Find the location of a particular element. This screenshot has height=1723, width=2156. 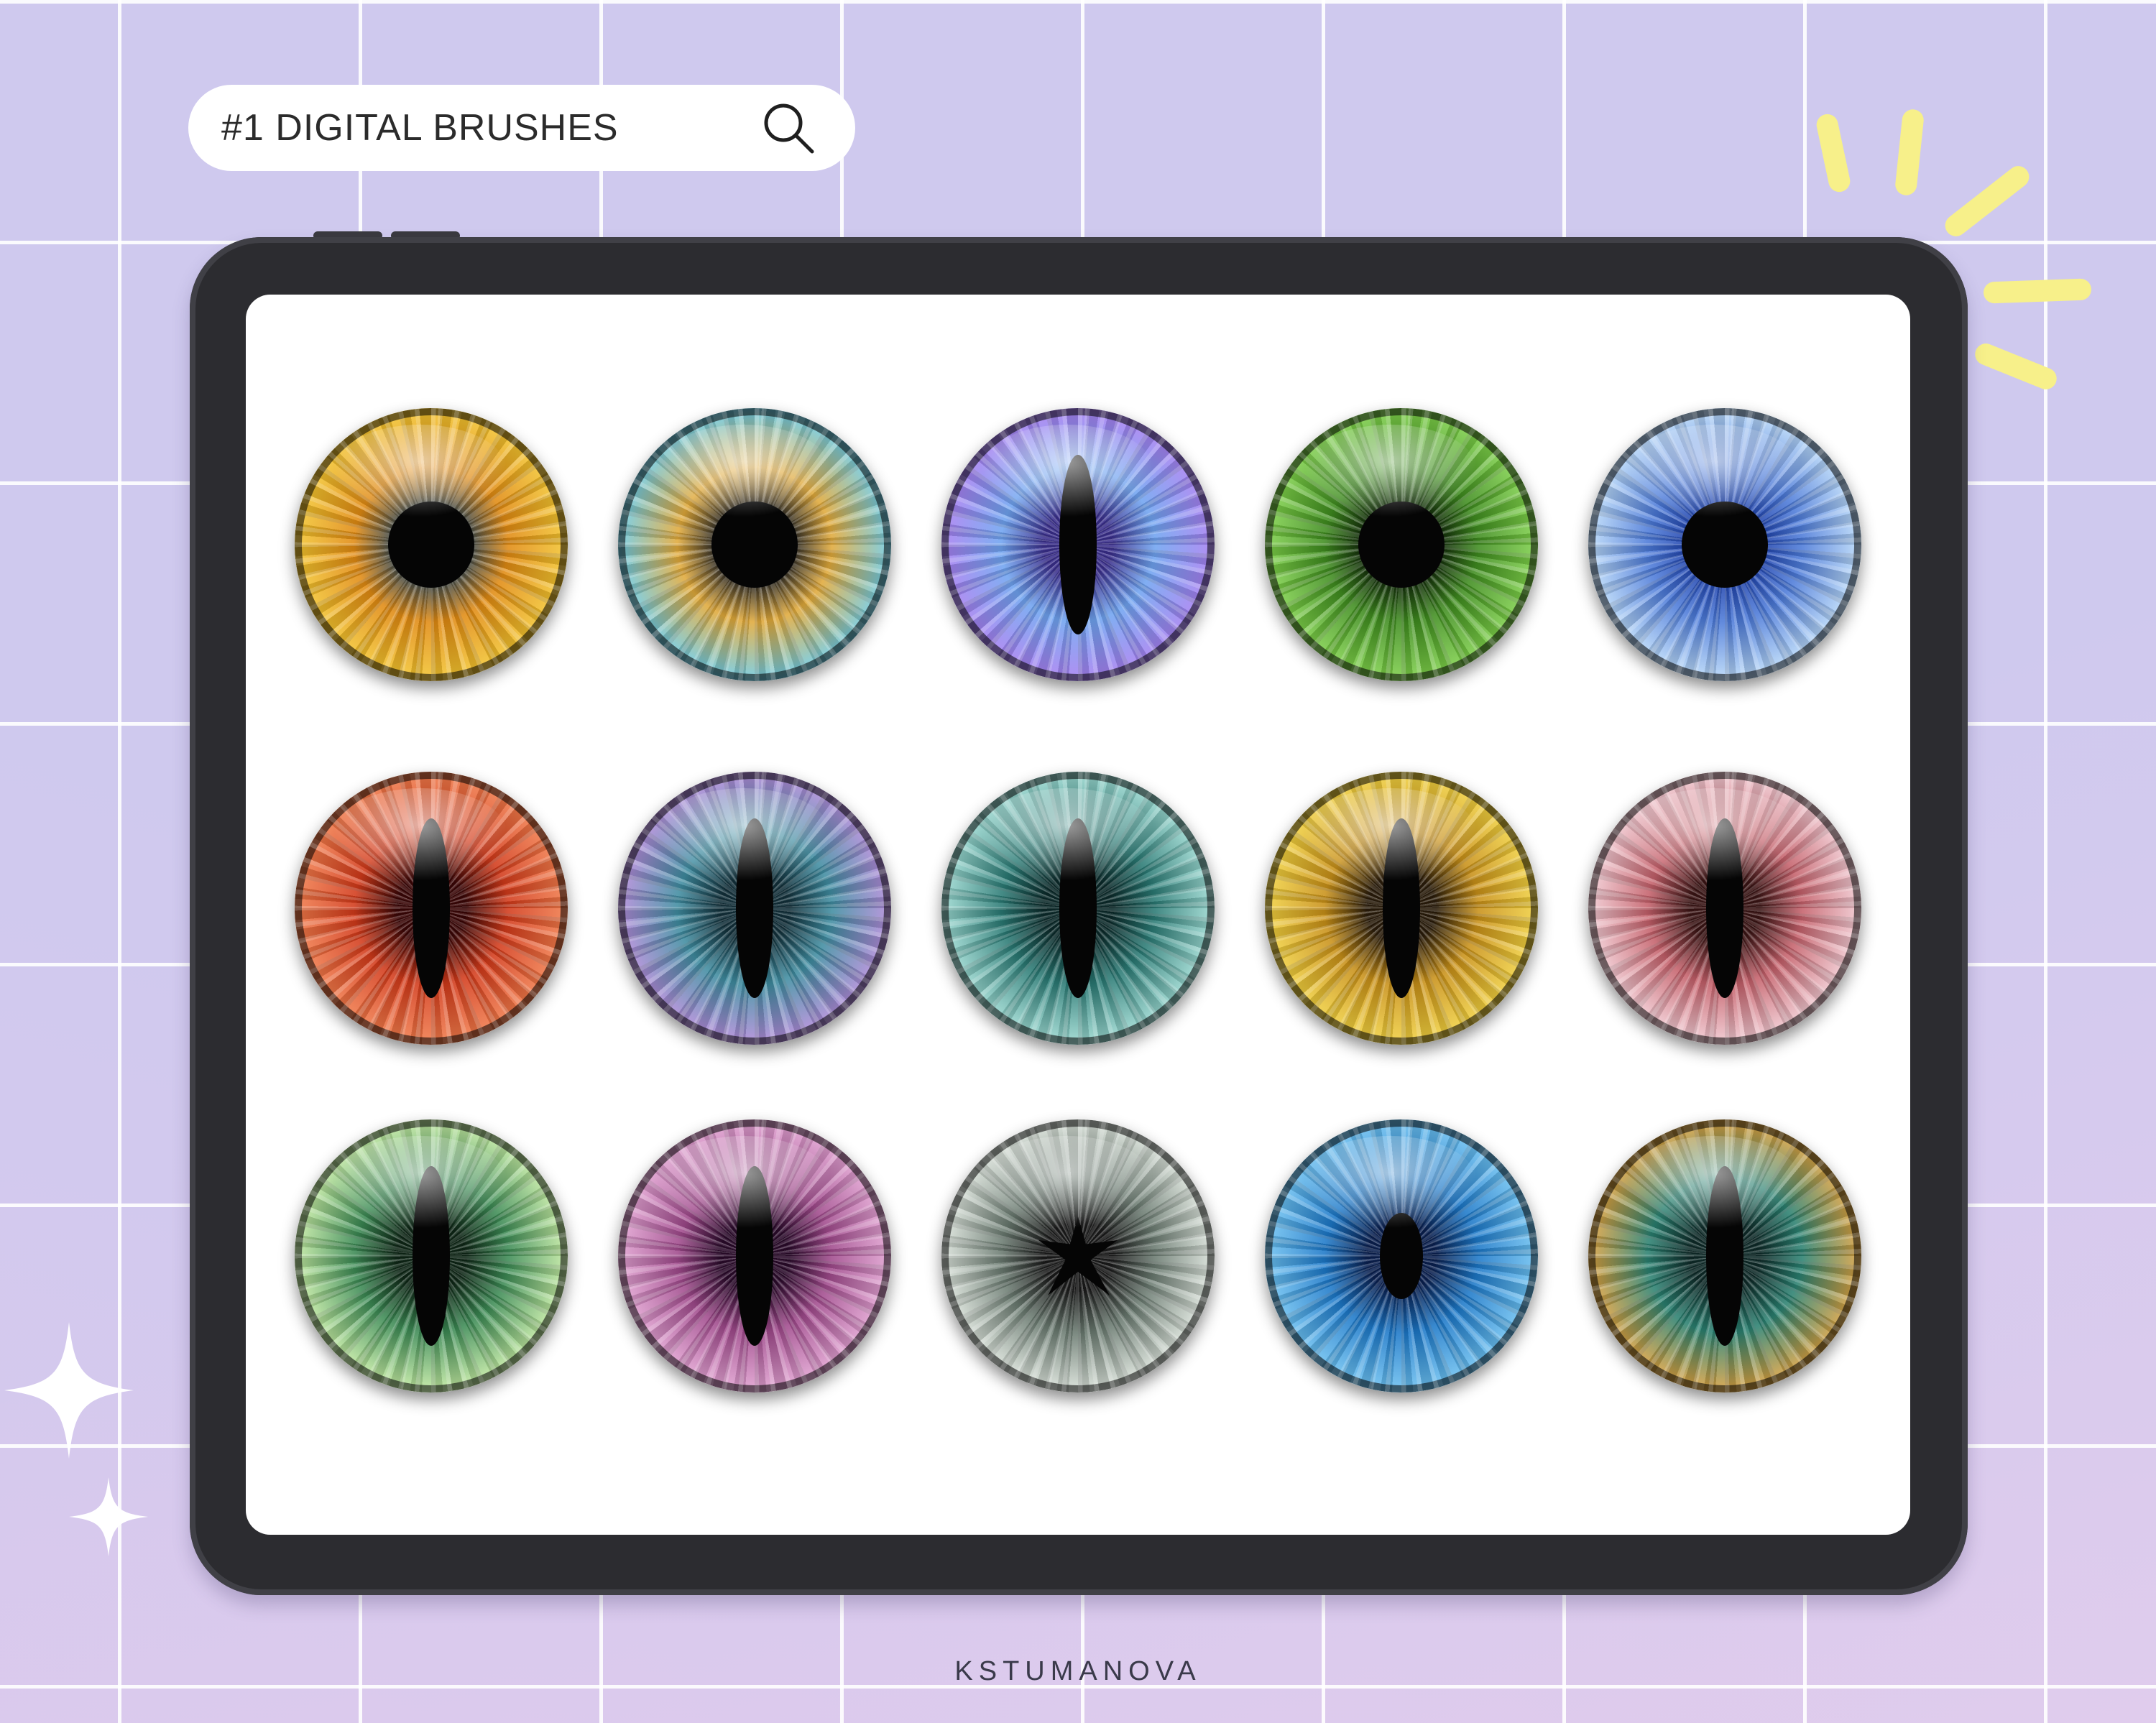

eye-amber-sunburst-icon is located at coordinates (432, 544).